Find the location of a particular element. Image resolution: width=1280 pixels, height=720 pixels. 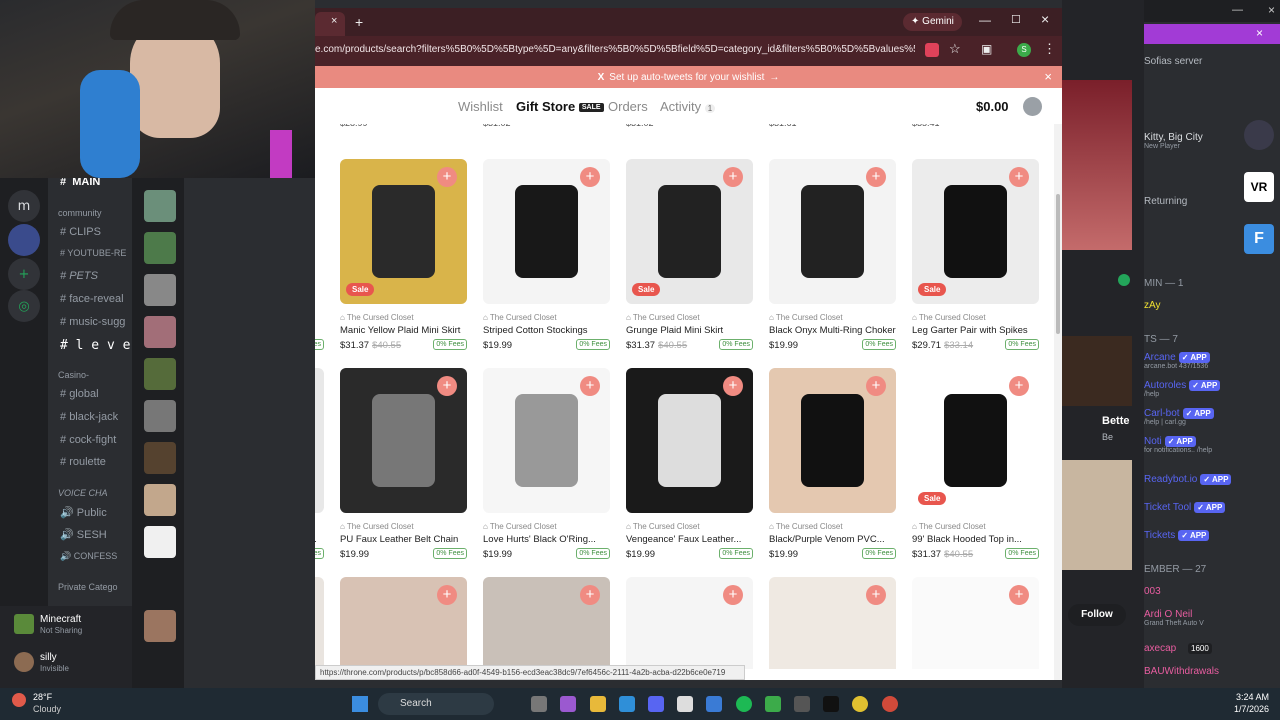

channel-level: # l e v e l is located at coordinates (96, 345).